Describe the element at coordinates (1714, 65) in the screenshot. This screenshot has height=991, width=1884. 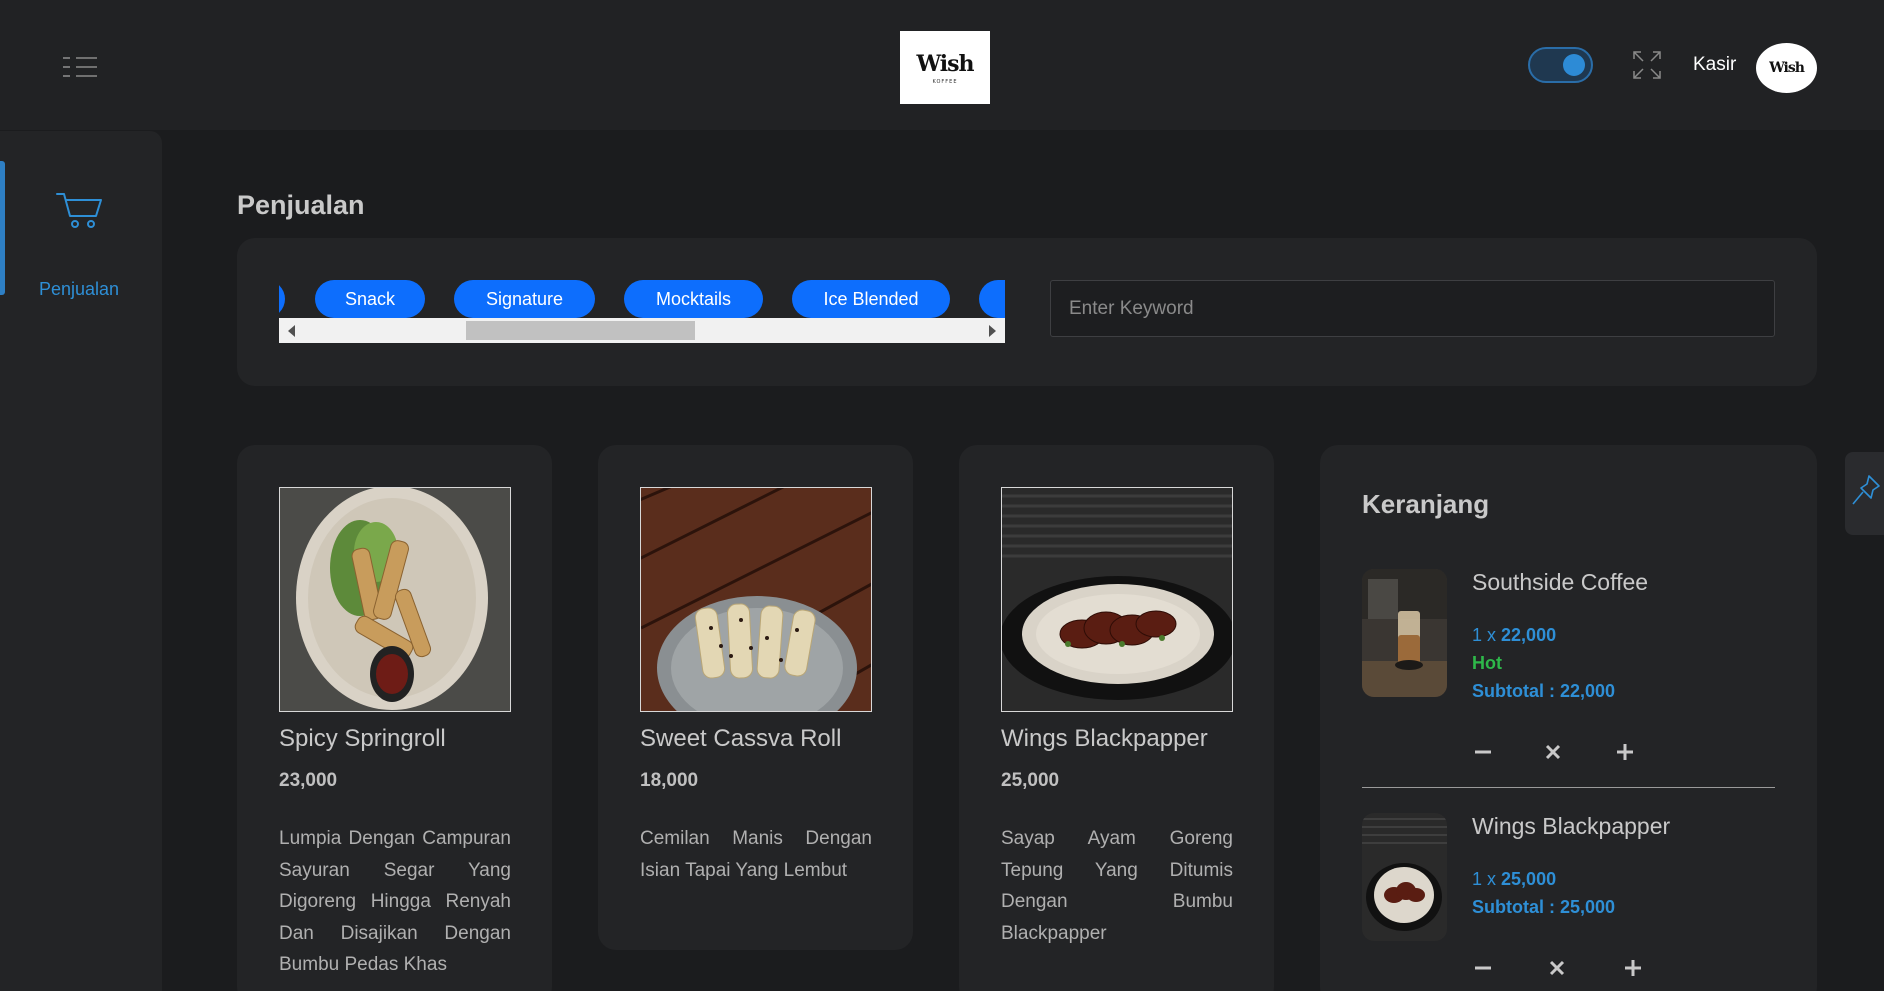
I see `user-name: Kasir` at that location.